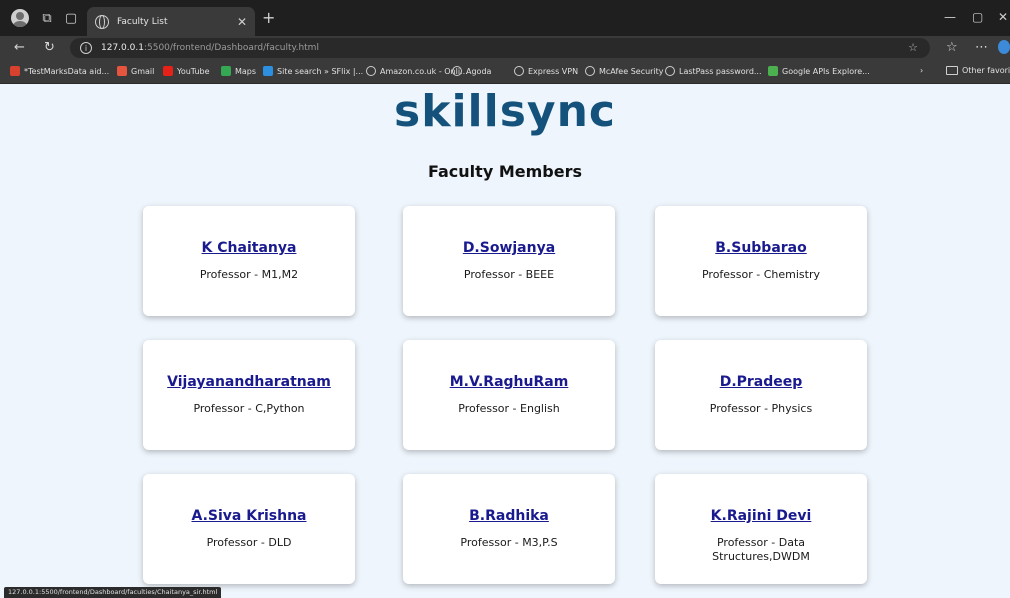  I want to click on faculty-name-link: A.Siva Krishna, so click(249, 516).